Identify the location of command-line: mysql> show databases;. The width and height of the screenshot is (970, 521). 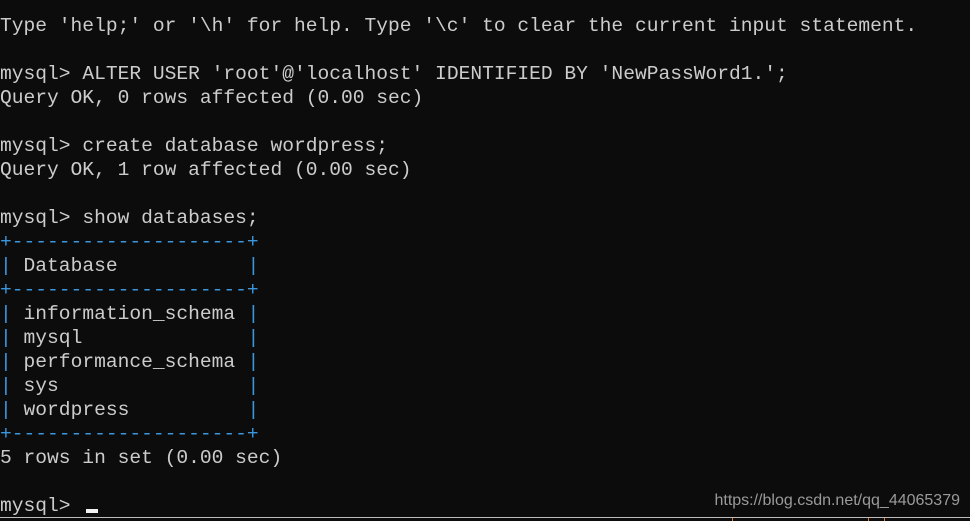
(458, 218).